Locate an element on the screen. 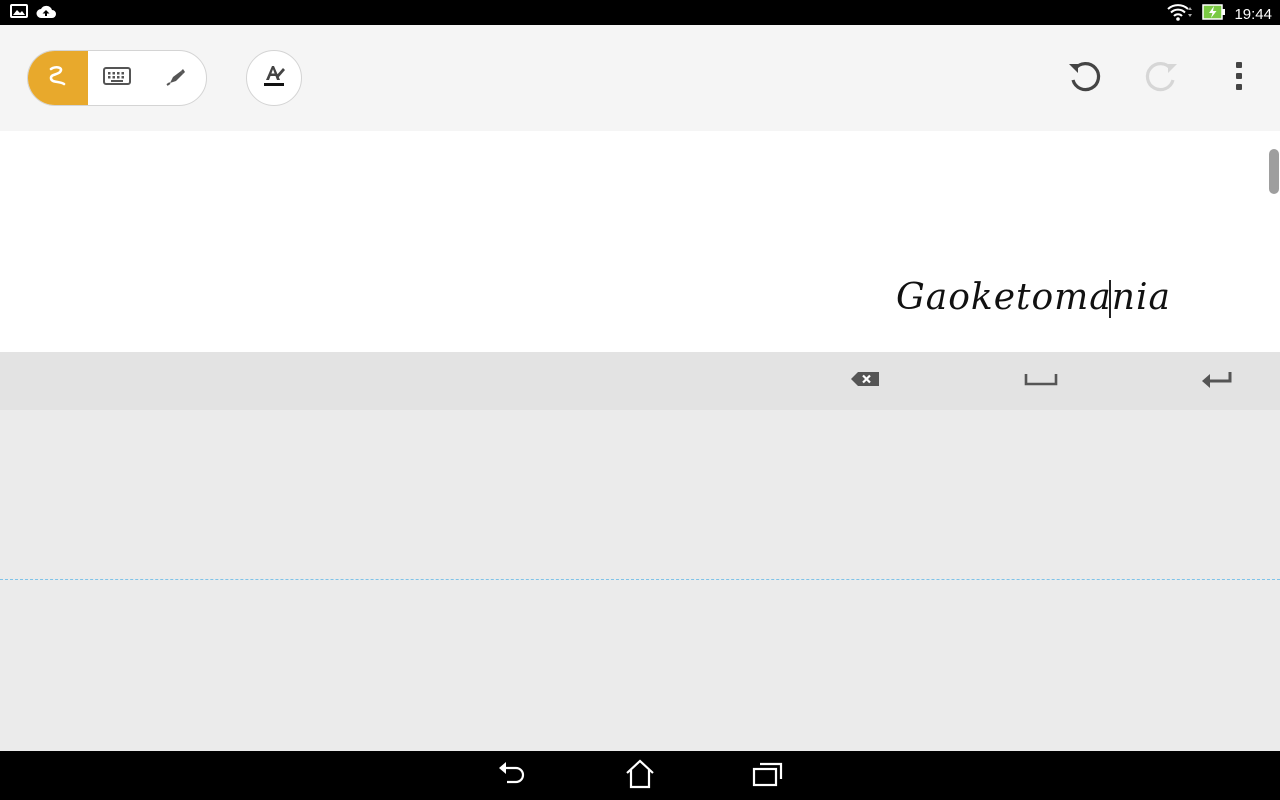 The width and height of the screenshot is (1280, 800). navigation-bar is located at coordinates (640, 775).